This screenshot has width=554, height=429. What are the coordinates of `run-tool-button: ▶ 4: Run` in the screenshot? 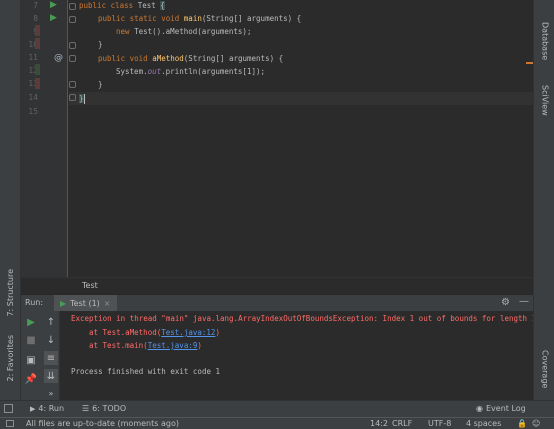 It's located at (47, 408).